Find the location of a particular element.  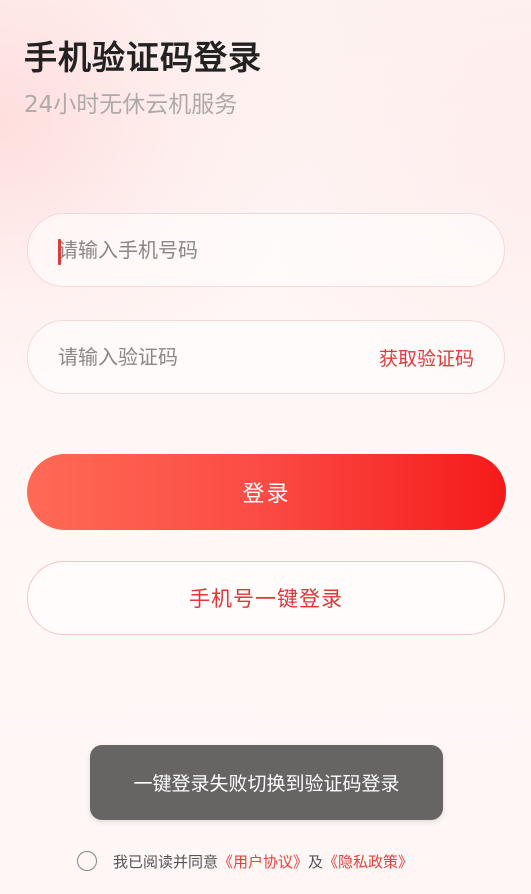

code-field-container: 获取验证码 is located at coordinates (266, 357).